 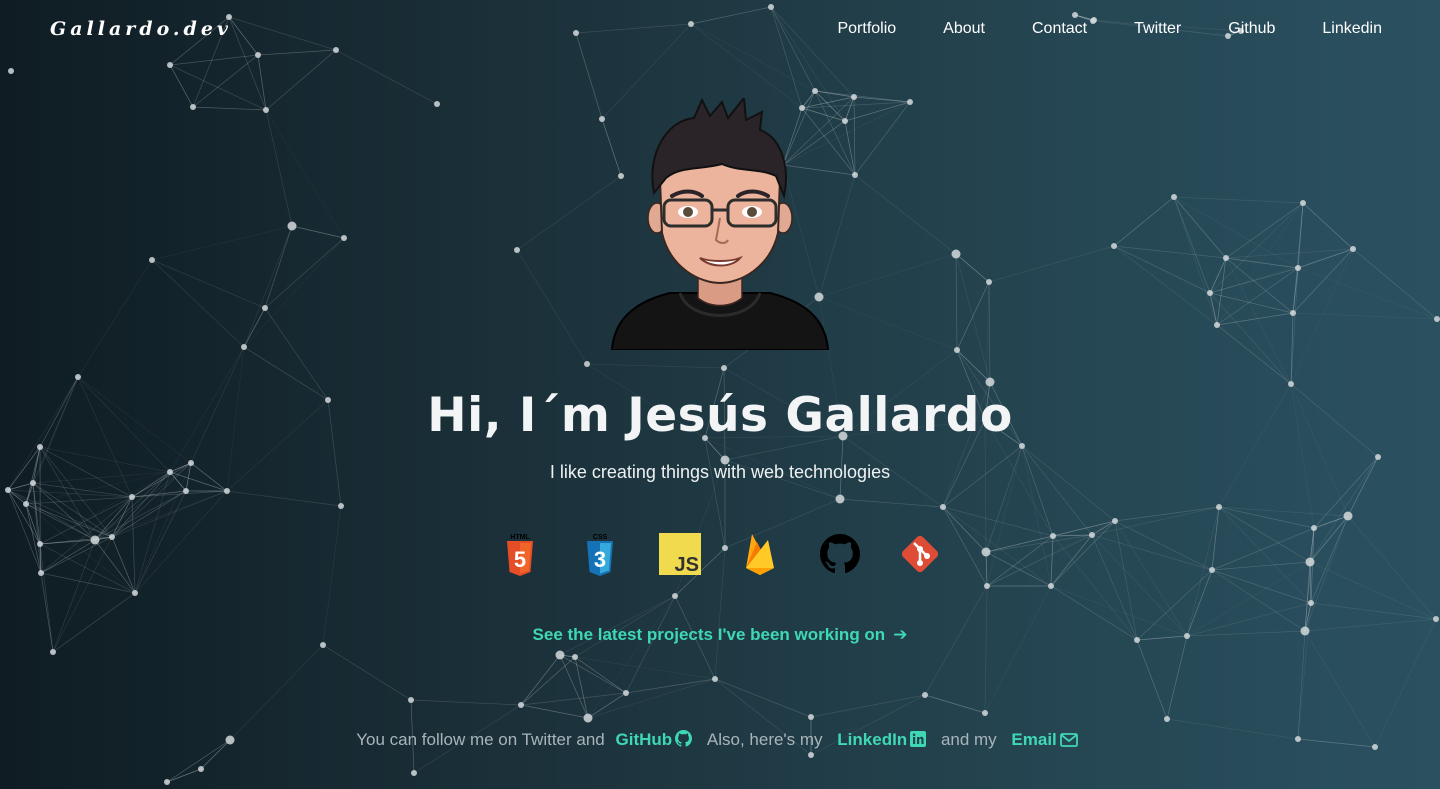 I want to click on tech-stack-icons: HTML 5 CSS 3 JS, so click(x=720, y=554).